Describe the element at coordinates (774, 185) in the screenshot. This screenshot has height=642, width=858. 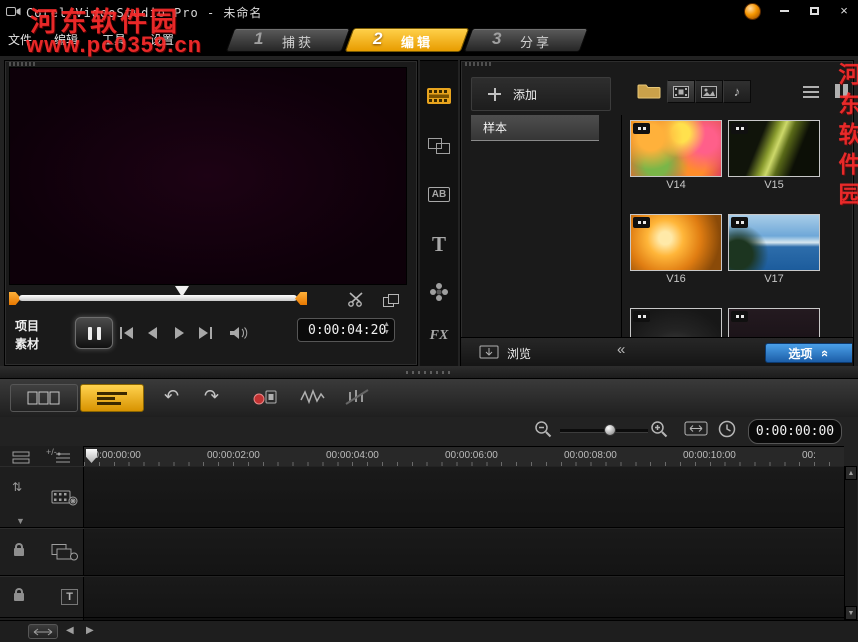
I see `thumbnail-label-v15: V15` at that location.